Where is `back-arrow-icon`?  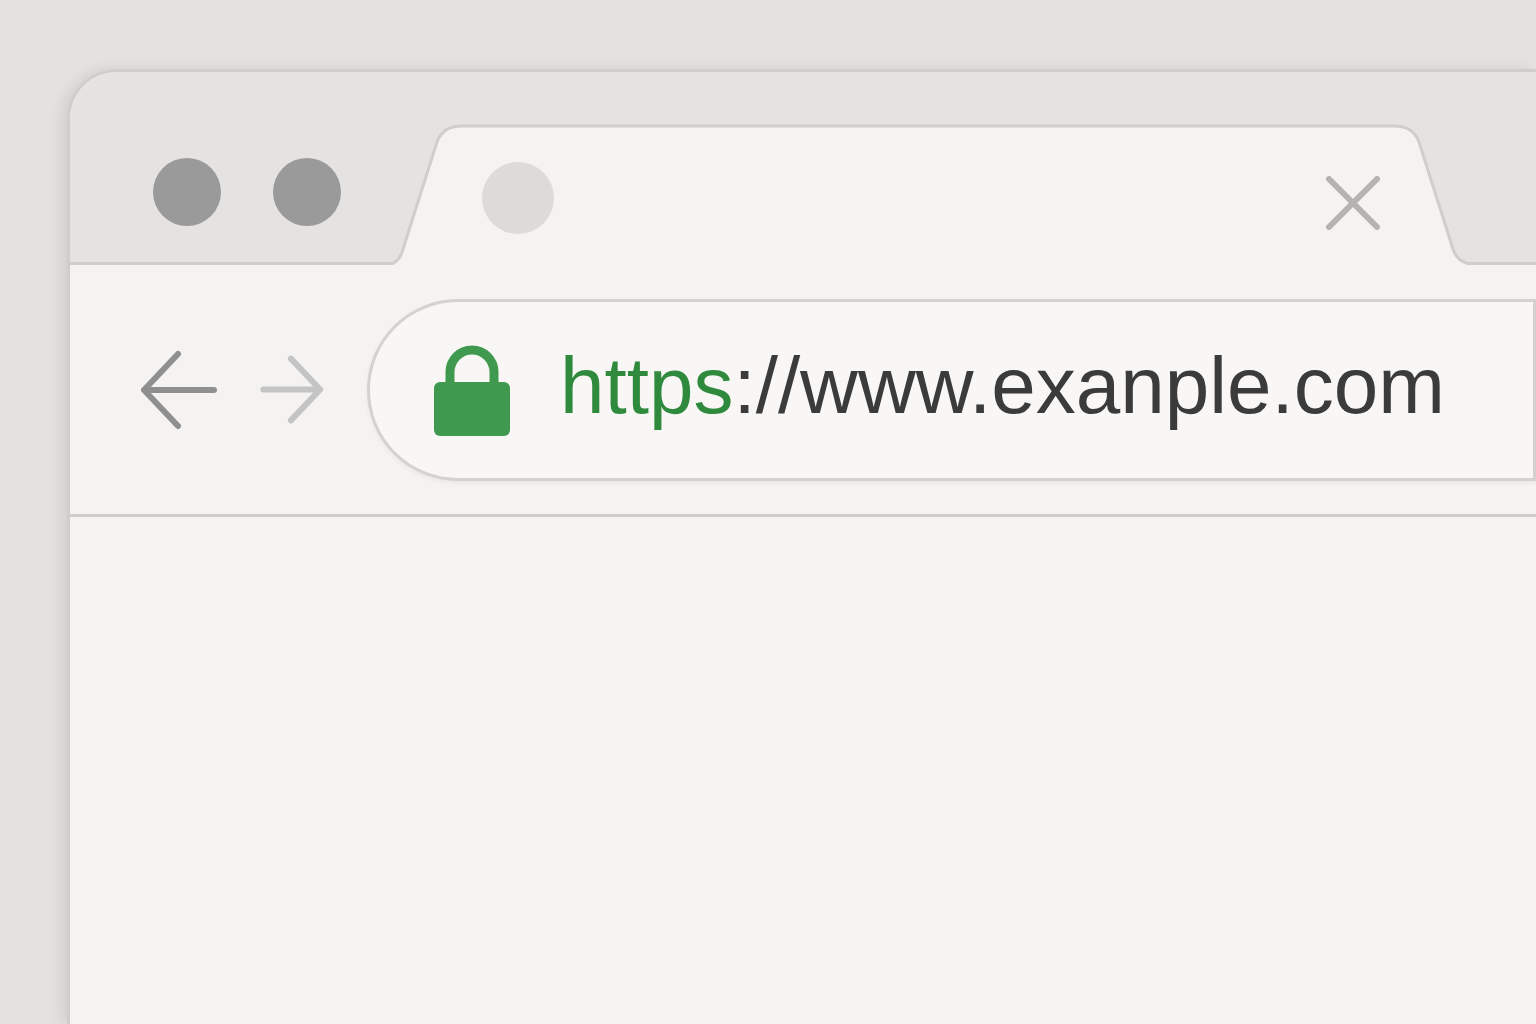
back-arrow-icon is located at coordinates (179, 389).